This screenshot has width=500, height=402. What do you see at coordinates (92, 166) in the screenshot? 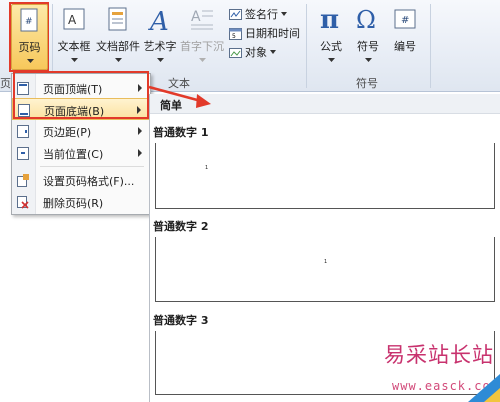
I see `menu-divider` at bounding box center [92, 166].